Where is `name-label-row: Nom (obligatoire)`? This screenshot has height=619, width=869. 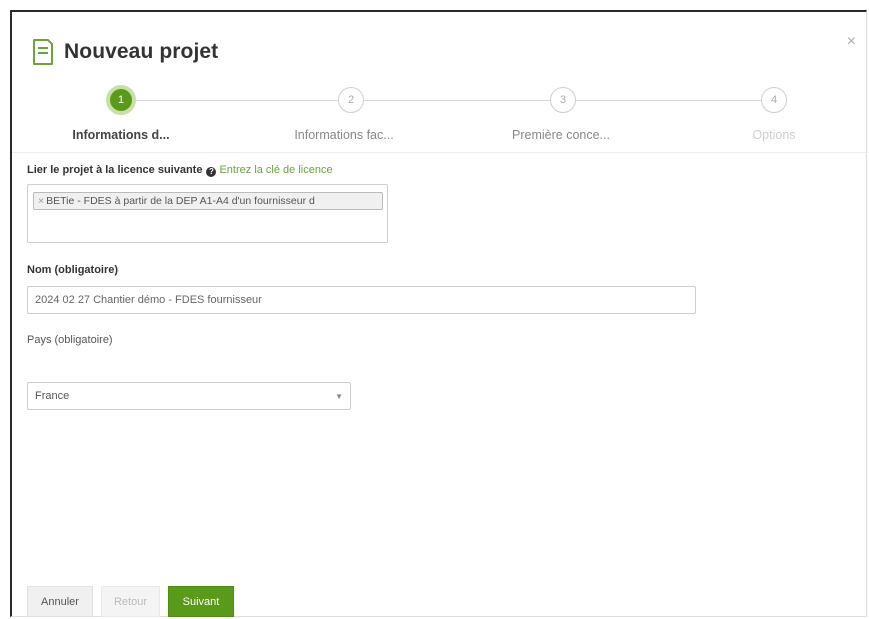
name-label-row: Nom (obligatoire) is located at coordinates (72, 270).